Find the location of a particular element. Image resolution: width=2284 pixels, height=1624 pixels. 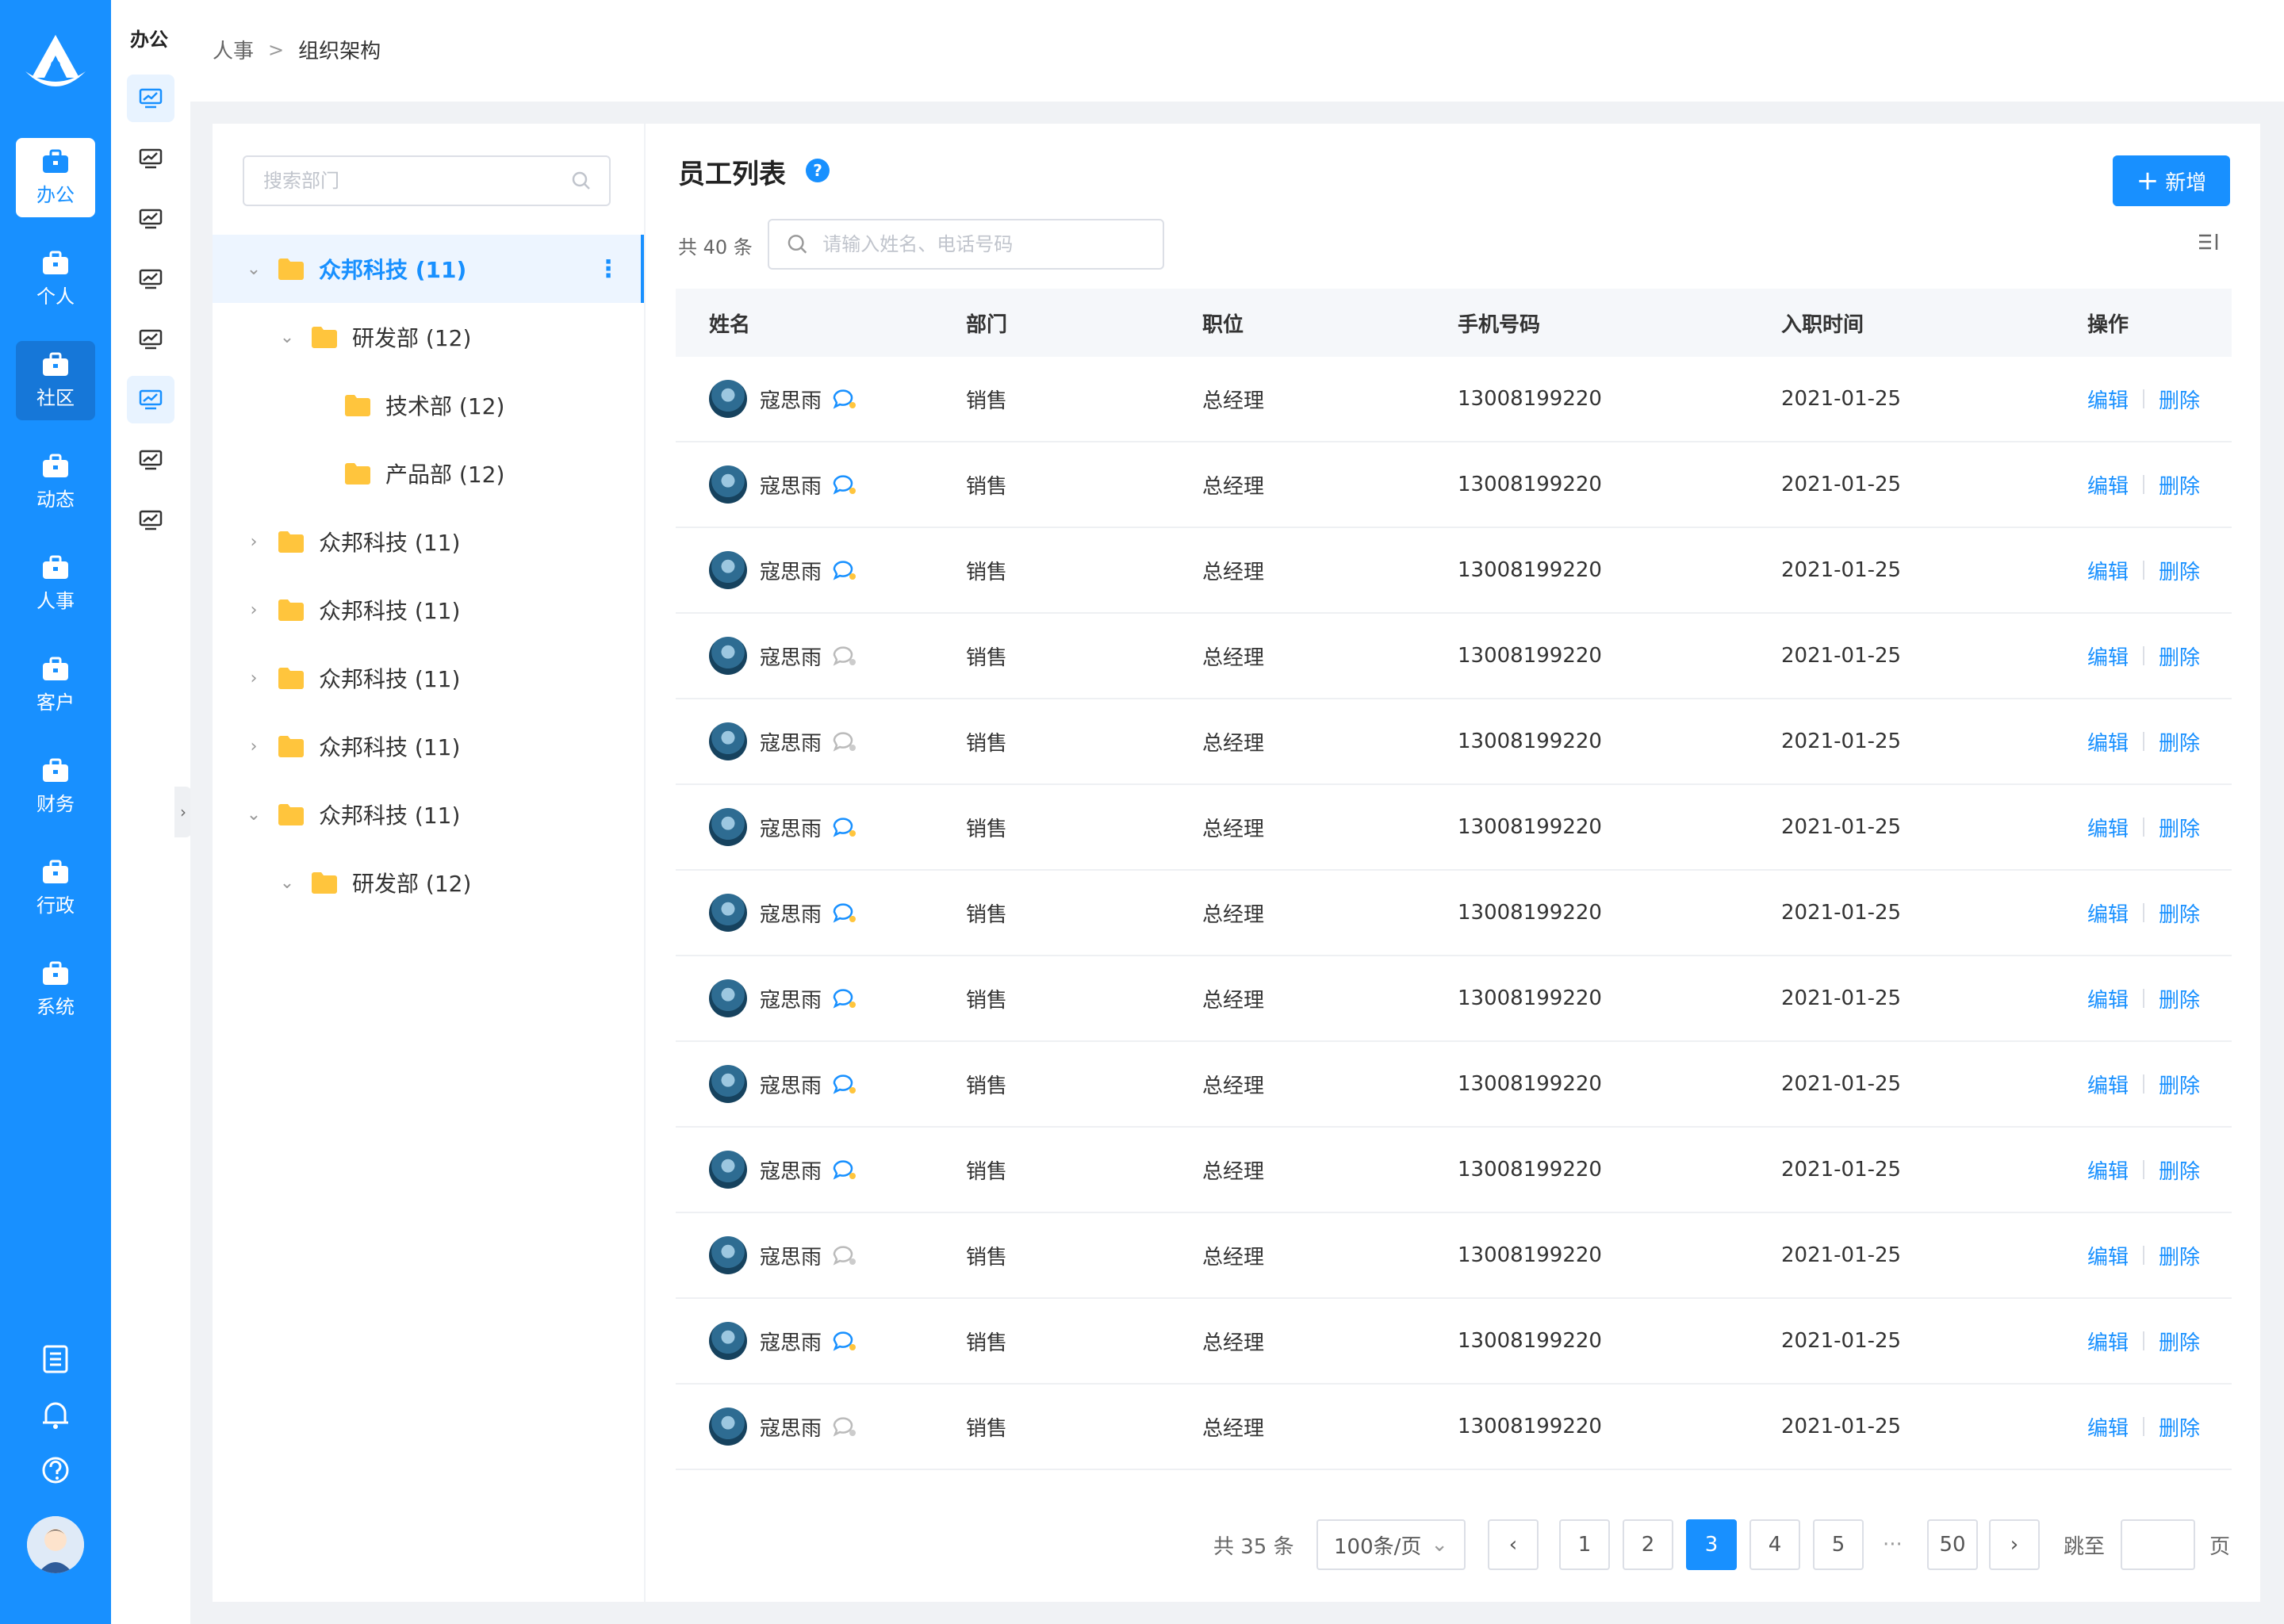

rail-item-6: 财务 is located at coordinates (55, 786).